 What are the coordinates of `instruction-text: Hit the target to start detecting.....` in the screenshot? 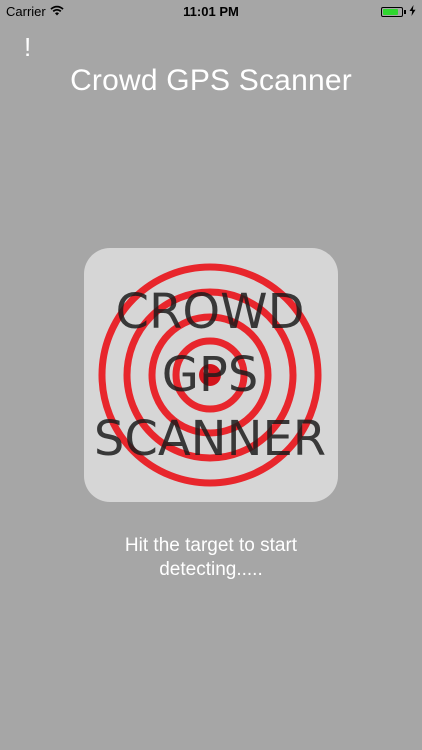 It's located at (211, 558).